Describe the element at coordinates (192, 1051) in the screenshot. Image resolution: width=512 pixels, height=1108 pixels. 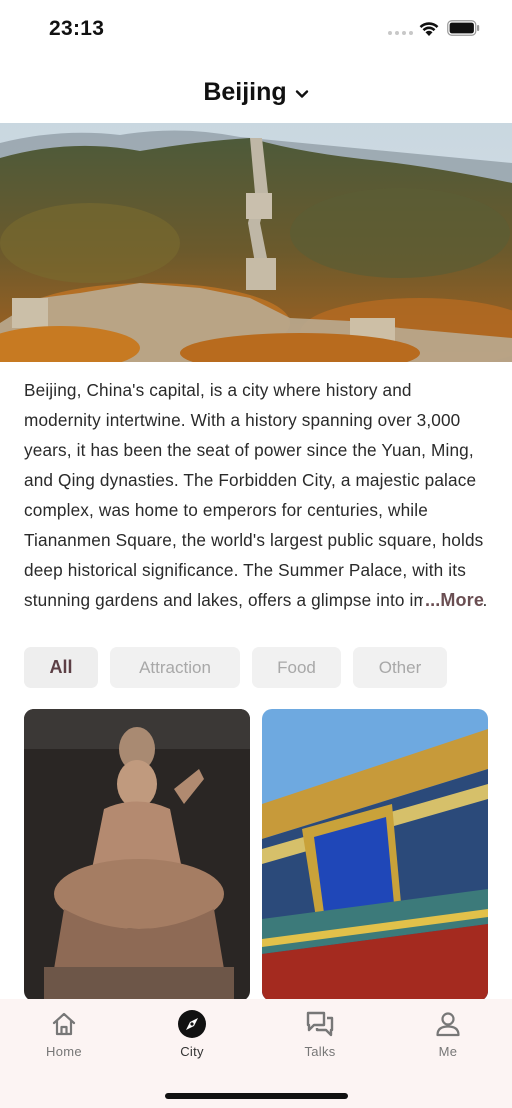
I see `tab-city-label: City` at that location.